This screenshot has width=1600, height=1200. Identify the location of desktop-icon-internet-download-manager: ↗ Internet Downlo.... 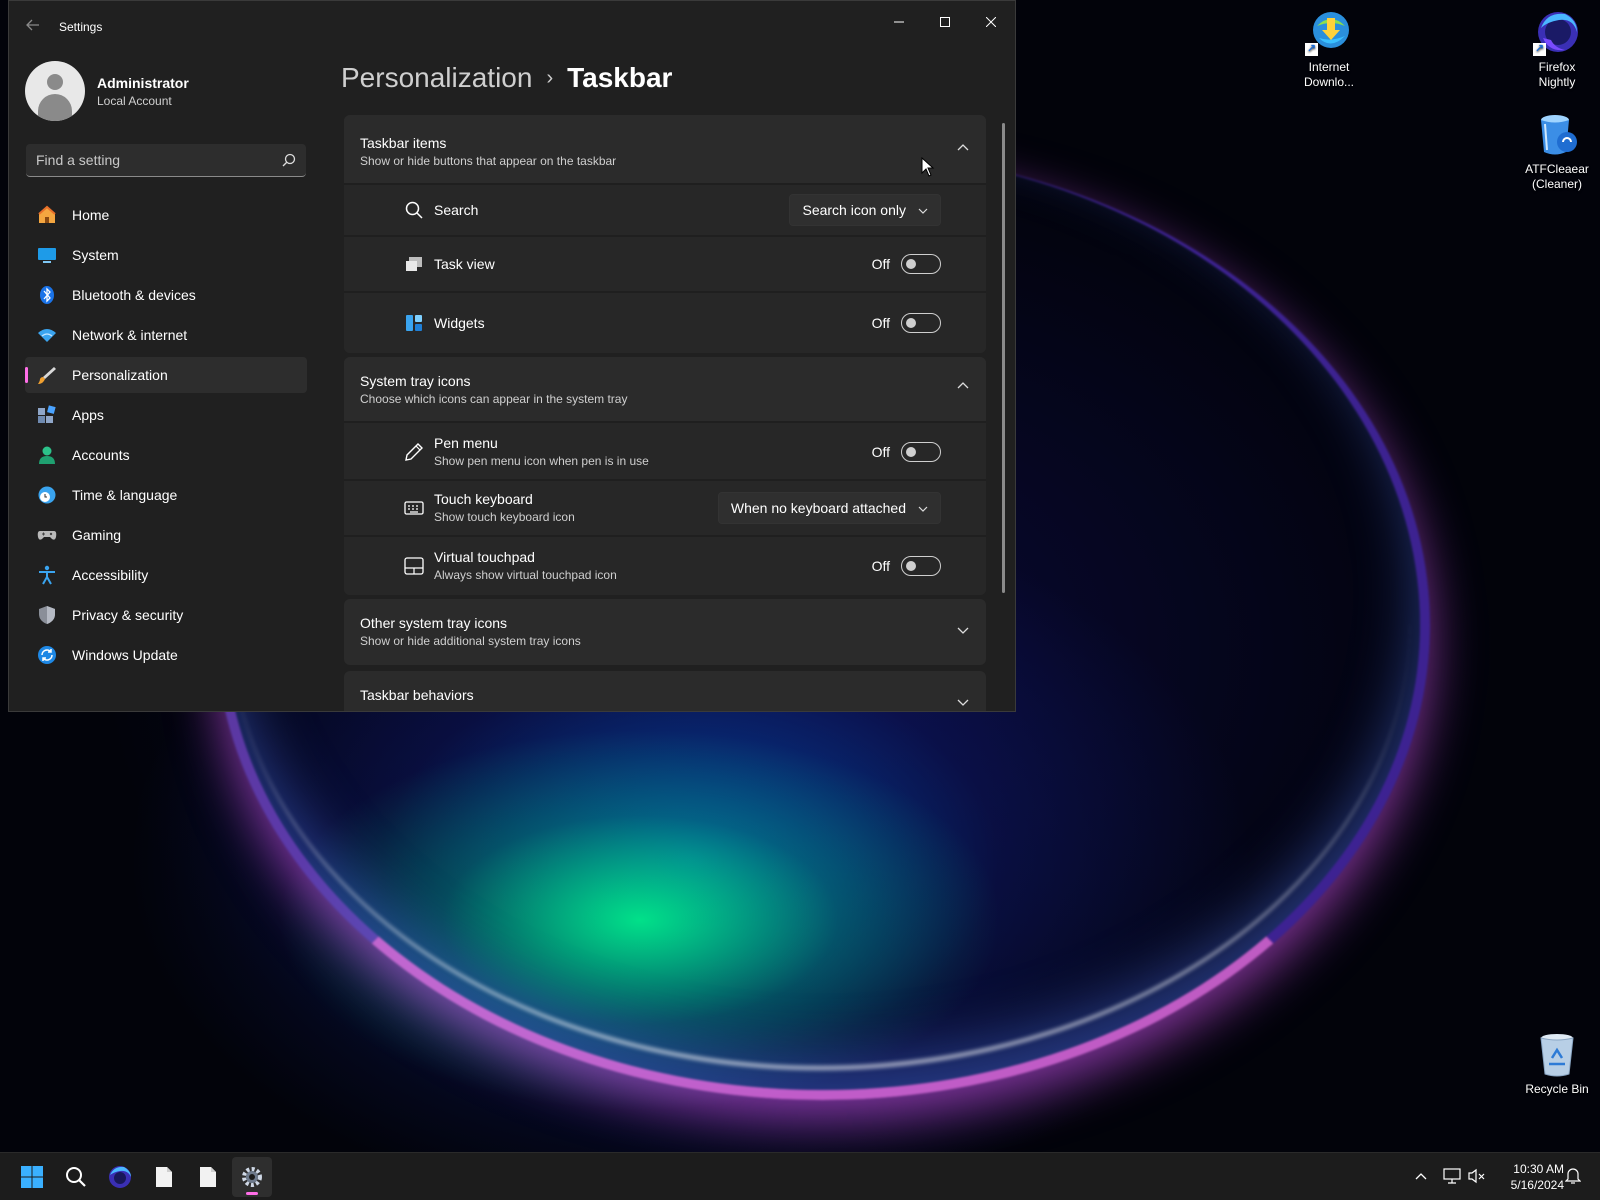
(1329, 49).